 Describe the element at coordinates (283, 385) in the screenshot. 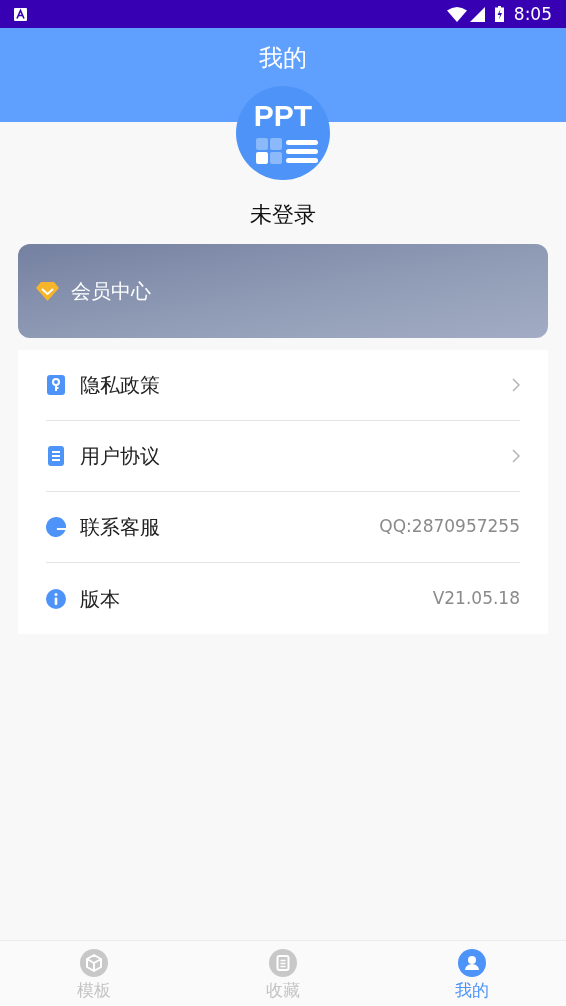

I see `menu-item: 隐私政策` at that location.